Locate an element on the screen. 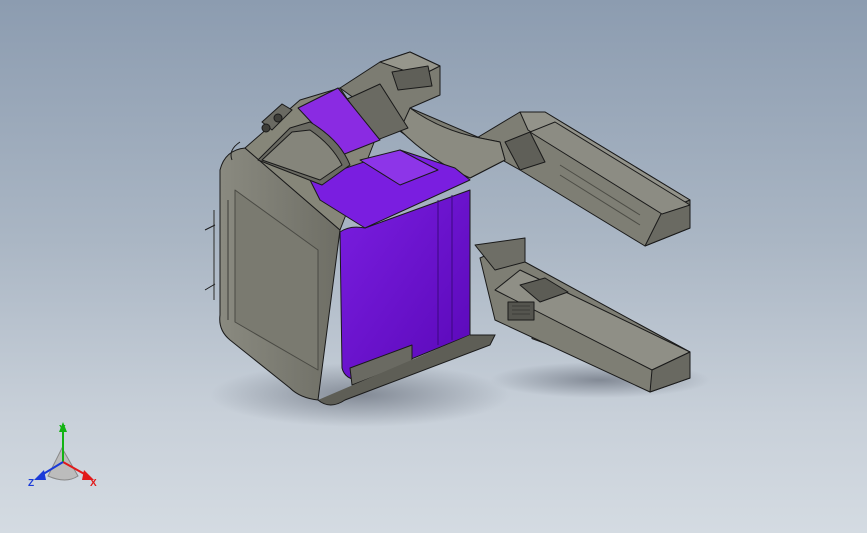 This screenshot has height=533, width=867. axis-triad: Y X Z is located at coordinates (66, 458).